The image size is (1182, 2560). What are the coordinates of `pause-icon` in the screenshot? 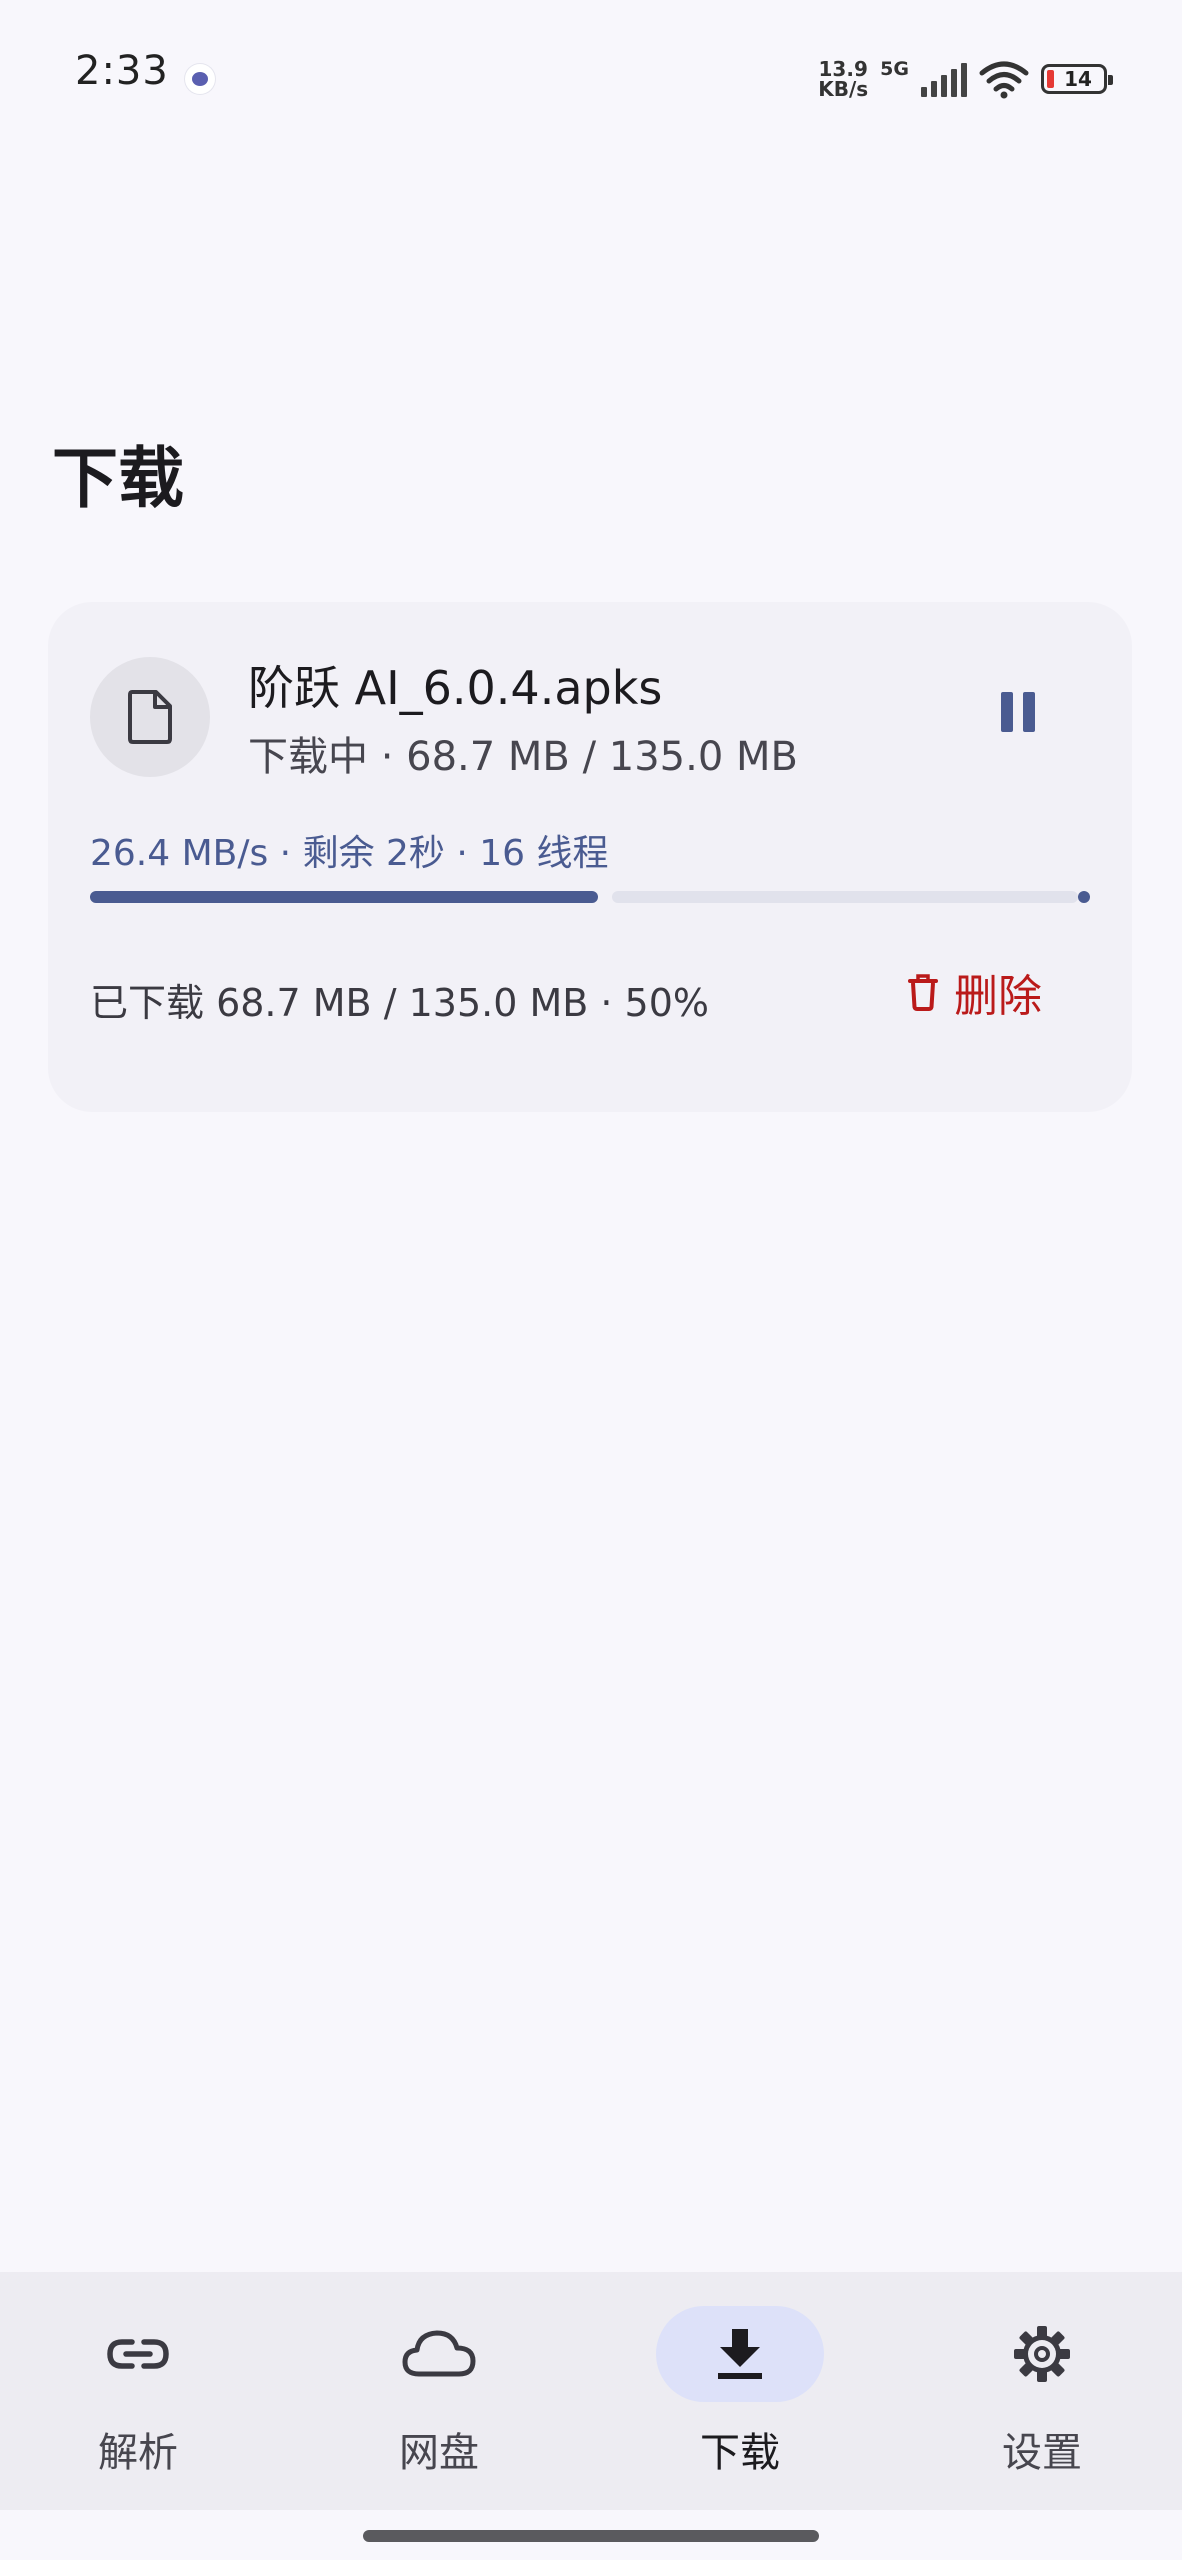 It's located at (1007, 712).